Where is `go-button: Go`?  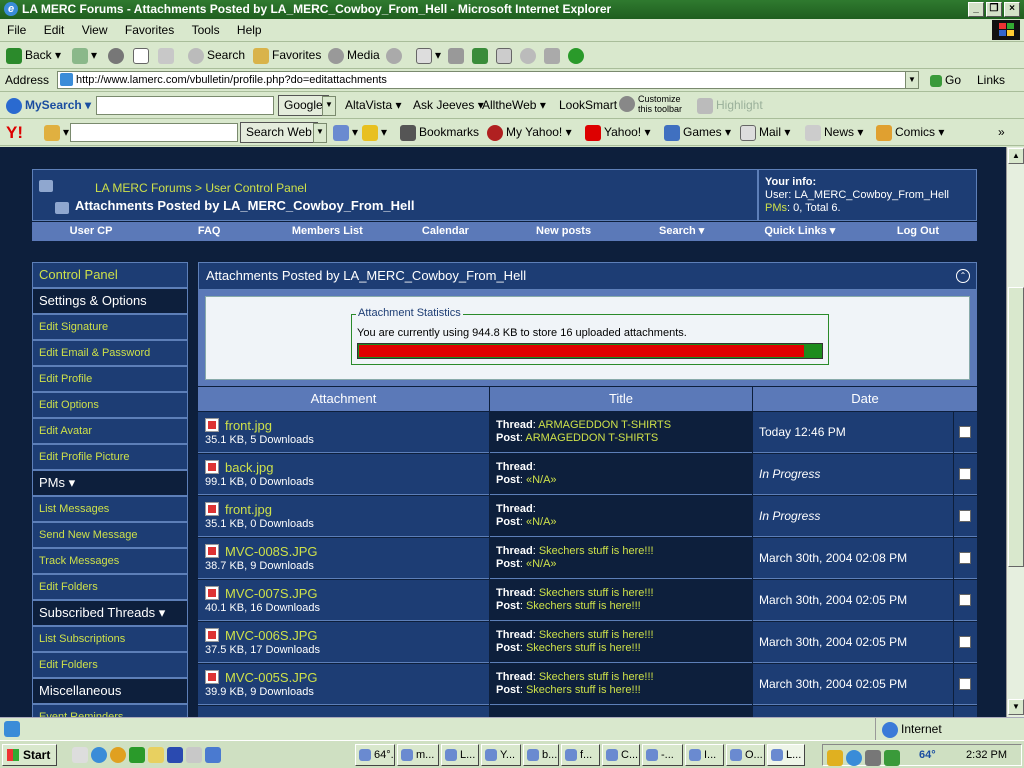 go-button: Go is located at coordinates (945, 80).